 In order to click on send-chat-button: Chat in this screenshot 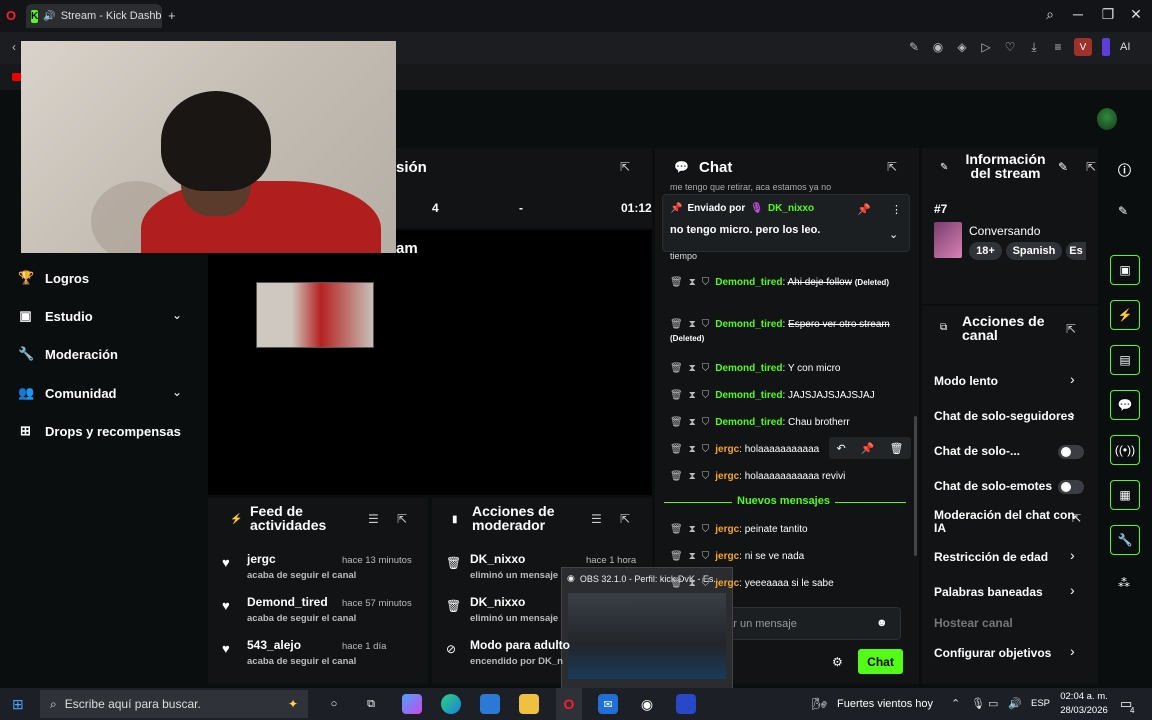, I will do `click(880, 661)`.